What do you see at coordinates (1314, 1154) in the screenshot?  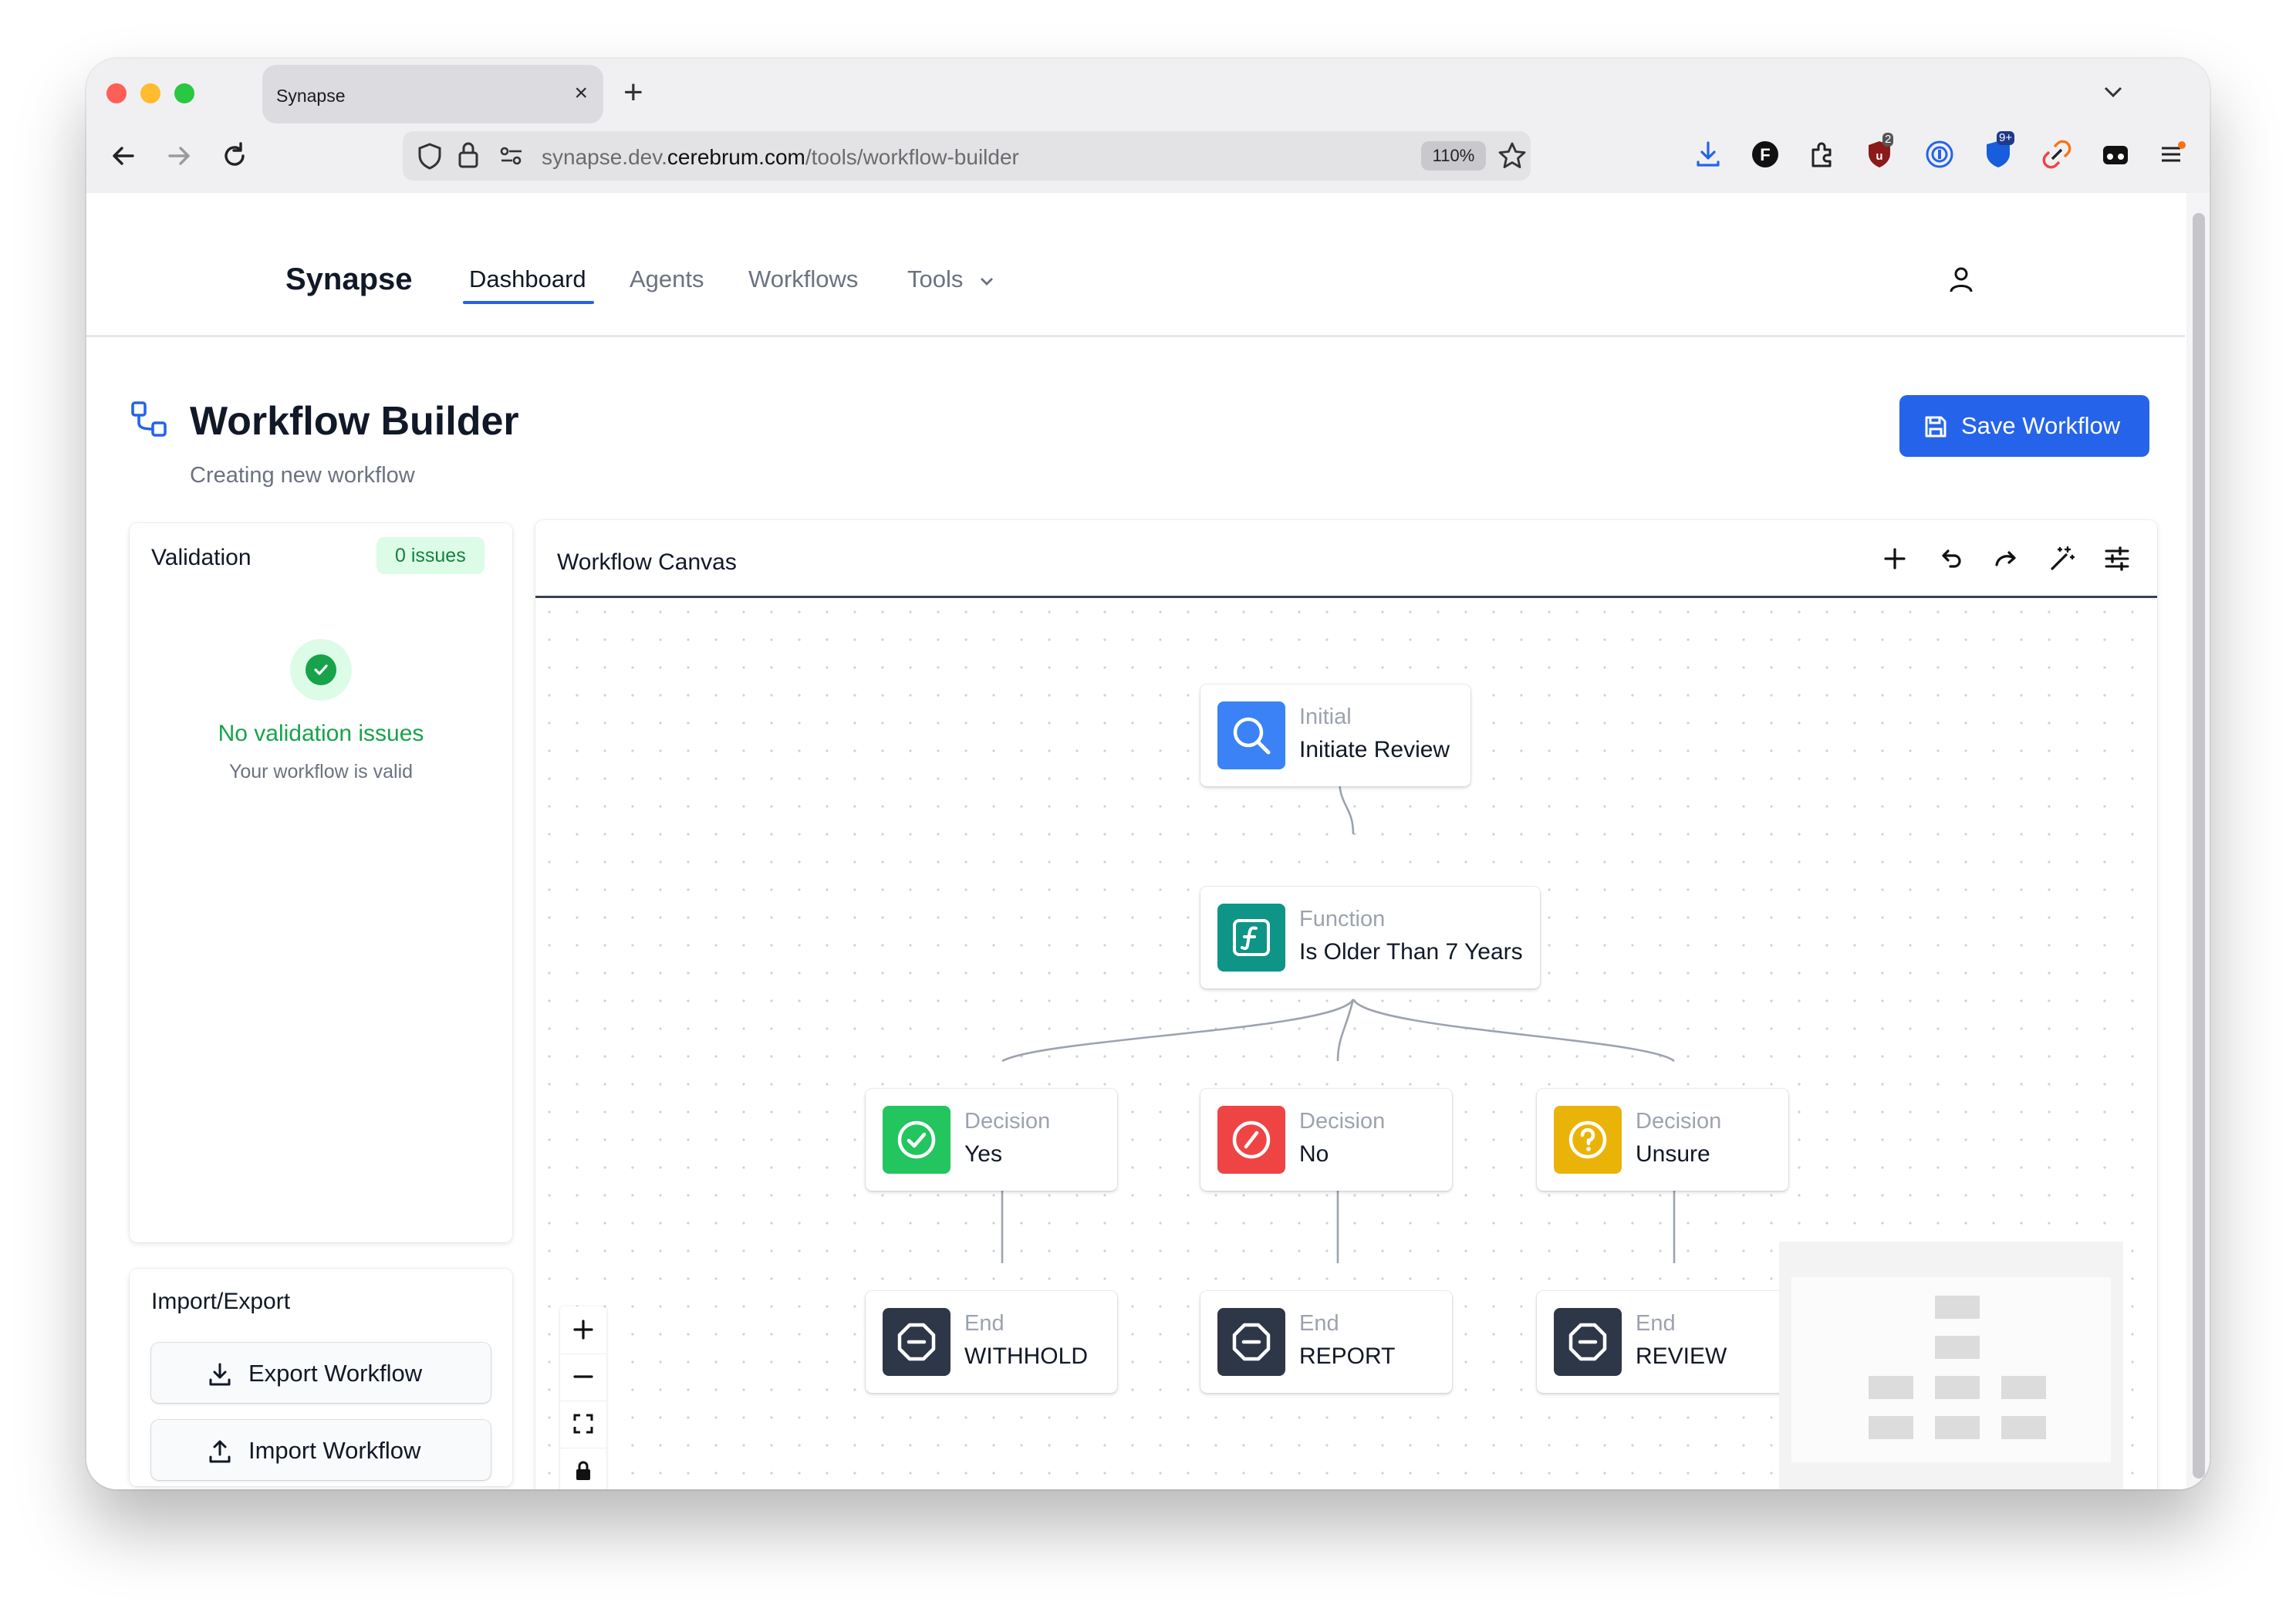 I see `node-label: No` at bounding box center [1314, 1154].